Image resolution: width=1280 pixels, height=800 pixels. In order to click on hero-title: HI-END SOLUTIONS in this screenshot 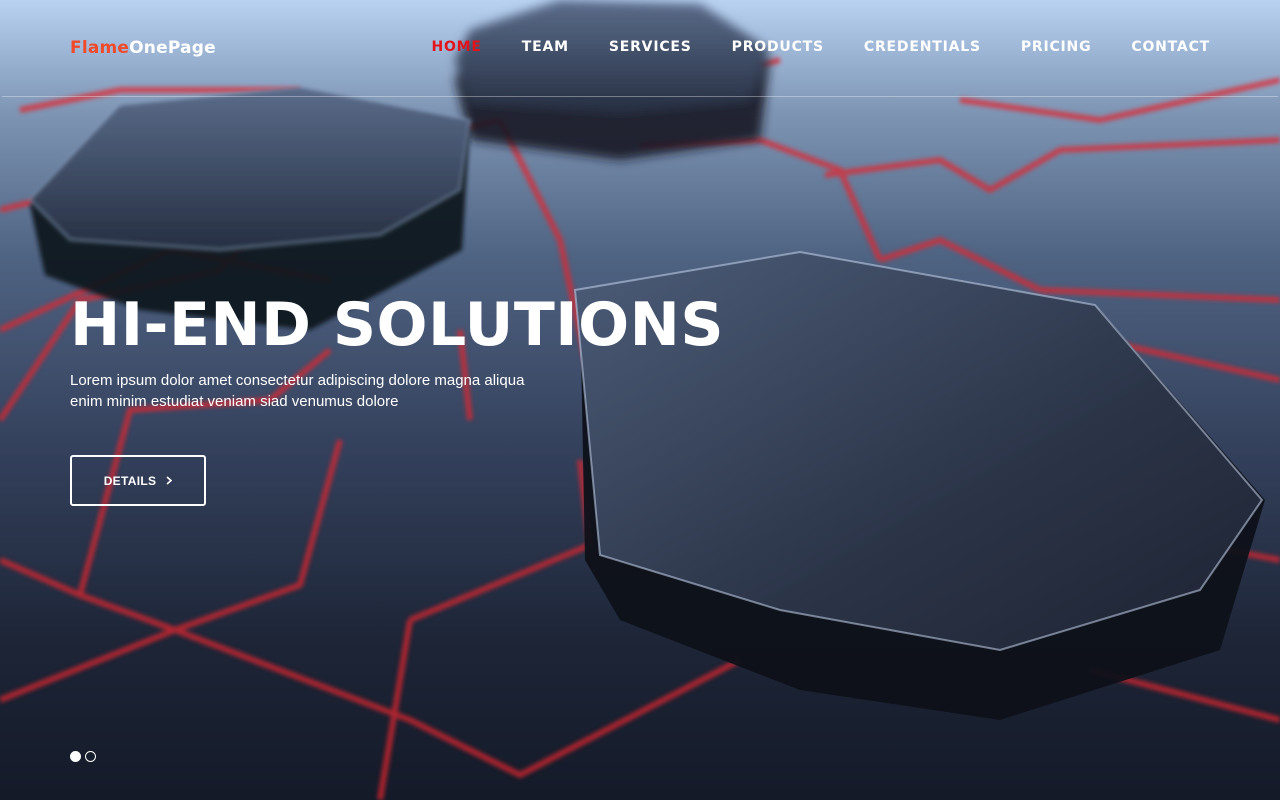, I will do `click(397, 325)`.